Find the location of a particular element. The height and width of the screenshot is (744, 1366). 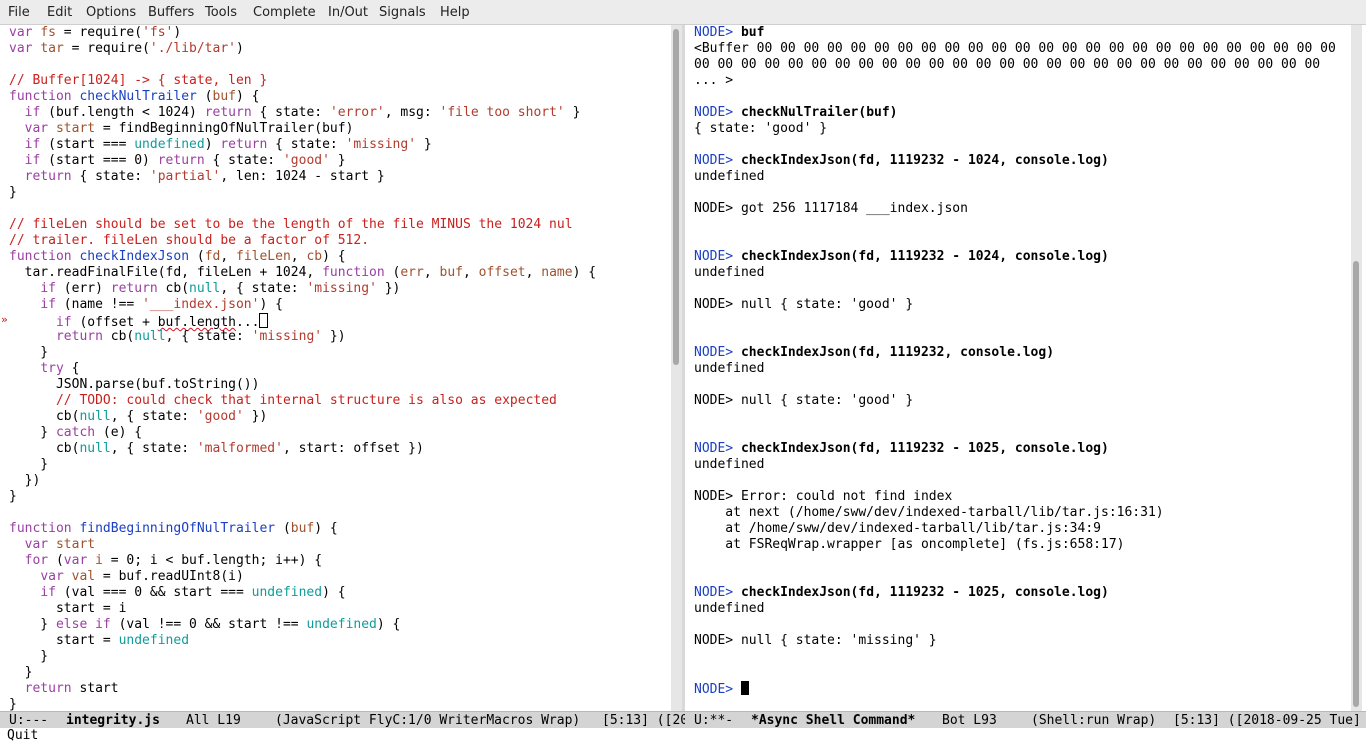

code-token: 'file too short' is located at coordinates (502, 112).